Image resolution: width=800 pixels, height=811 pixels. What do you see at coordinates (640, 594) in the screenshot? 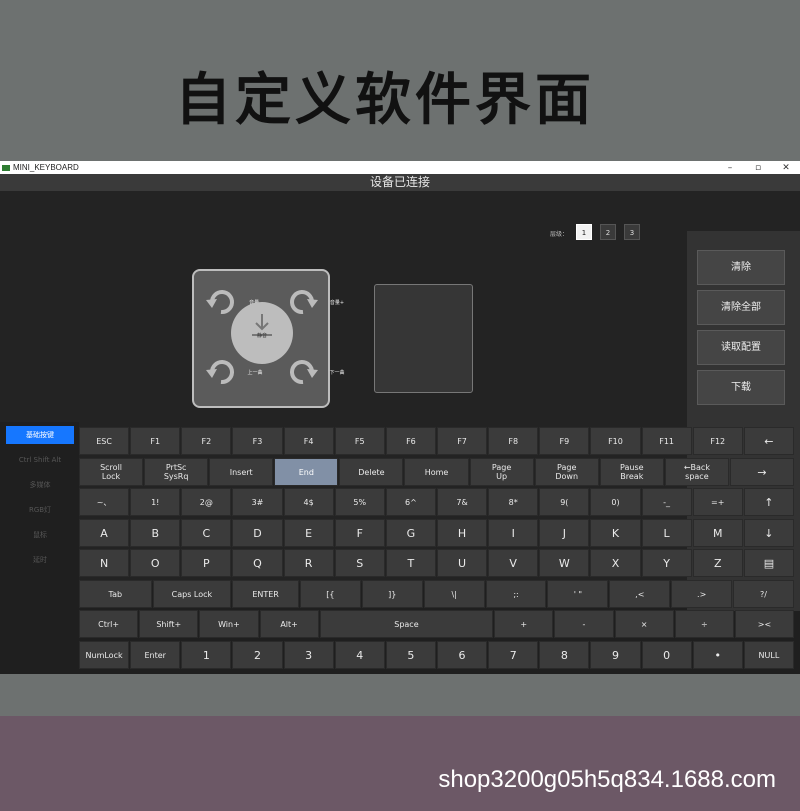
I see `key-button: ,<` at bounding box center [640, 594].